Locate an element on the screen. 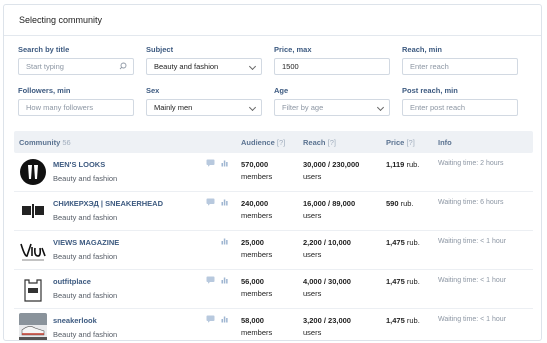 This screenshot has width=547, height=343. reach-cell: 16,000 / 89,000 users is located at coordinates (329, 210).